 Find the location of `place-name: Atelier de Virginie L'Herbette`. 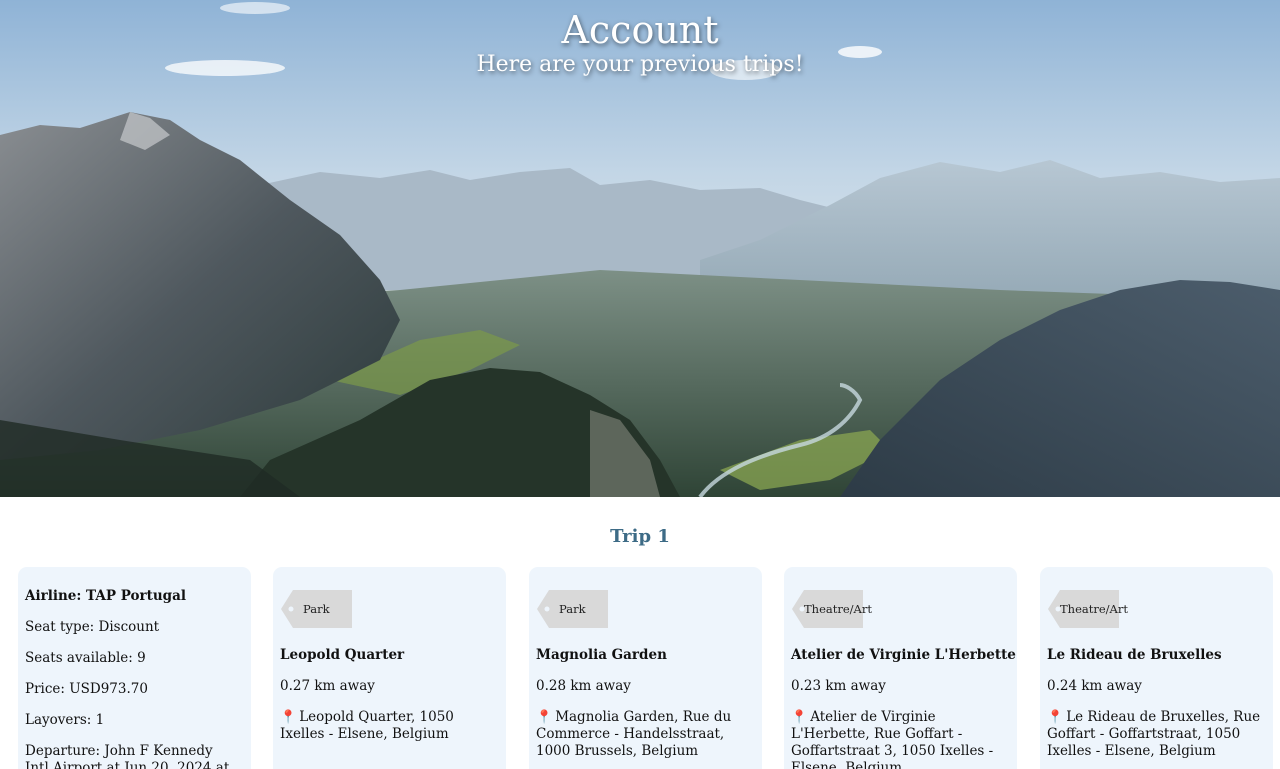

place-name: Atelier de Virginie L'Herbette is located at coordinates (903, 655).